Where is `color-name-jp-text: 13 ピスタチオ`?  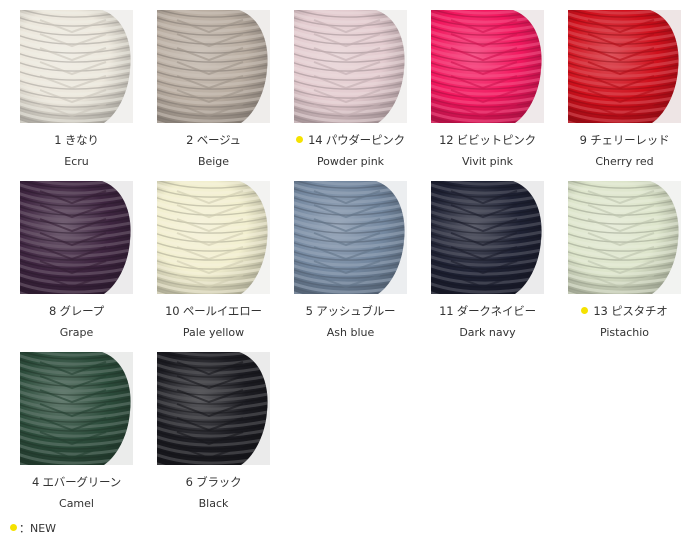
color-name-jp-text: 13 ピスタチオ is located at coordinates (630, 311).